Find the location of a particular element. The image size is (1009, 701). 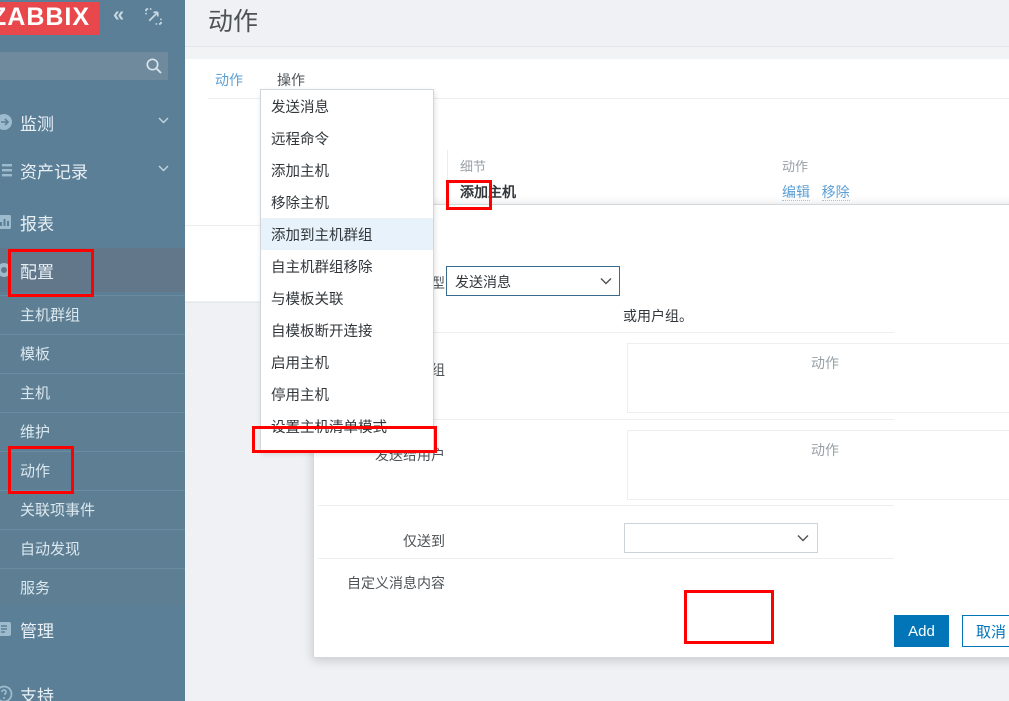

cell-detail: 添加主机 is located at coordinates (488, 192).